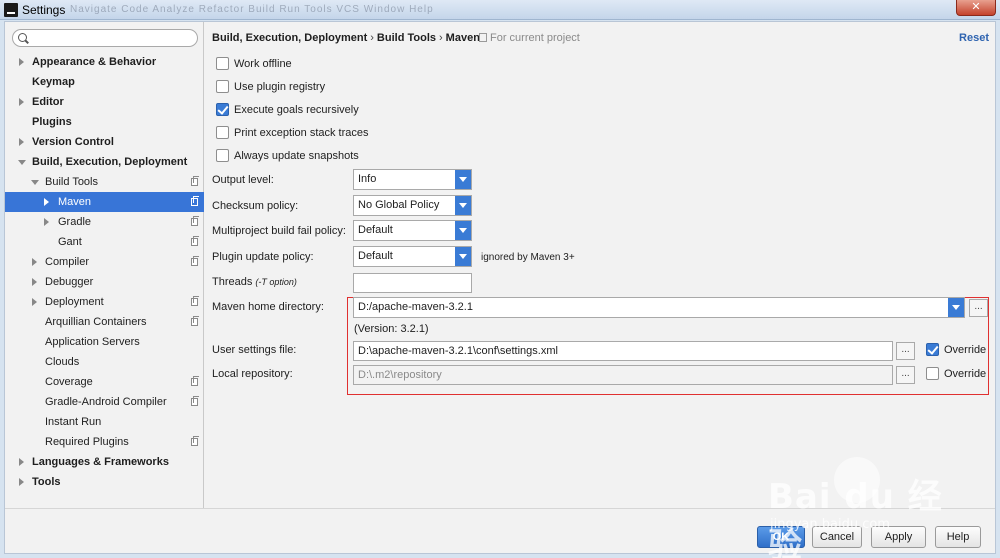 This screenshot has height=558, width=1000. What do you see at coordinates (296, 110) in the screenshot?
I see `execute-goals-recursively-label: Execute goals recursively` at bounding box center [296, 110].